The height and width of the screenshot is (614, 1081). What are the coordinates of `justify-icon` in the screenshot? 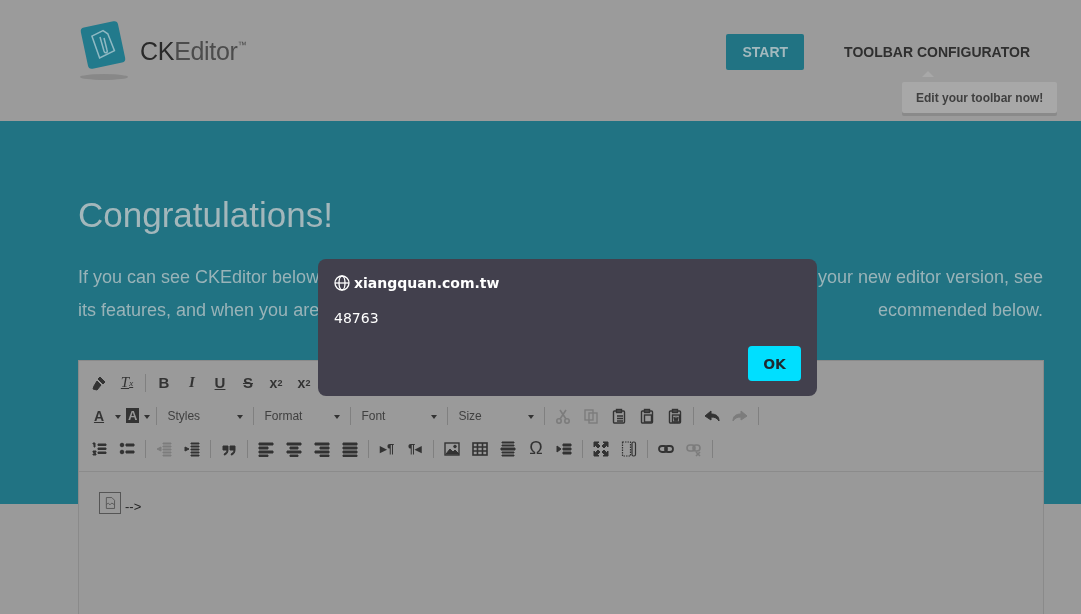 It's located at (350, 448).